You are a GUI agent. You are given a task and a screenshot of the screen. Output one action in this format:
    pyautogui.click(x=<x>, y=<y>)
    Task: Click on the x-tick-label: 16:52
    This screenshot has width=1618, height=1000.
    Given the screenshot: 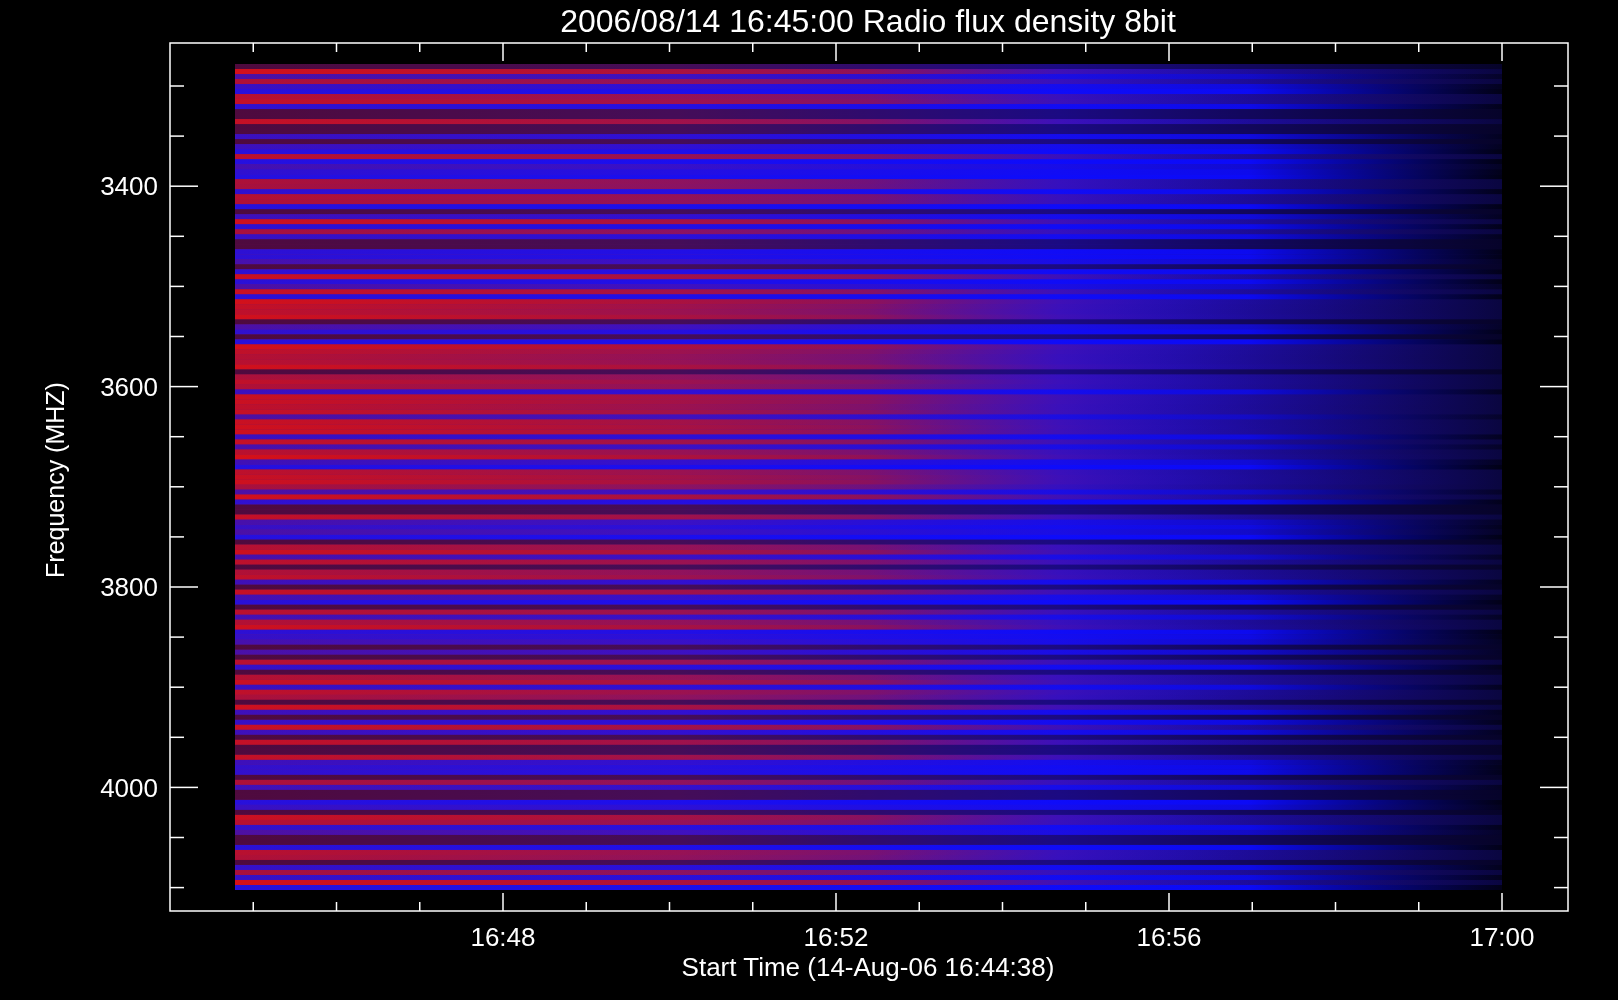 What is the action you would take?
    pyautogui.click(x=836, y=937)
    